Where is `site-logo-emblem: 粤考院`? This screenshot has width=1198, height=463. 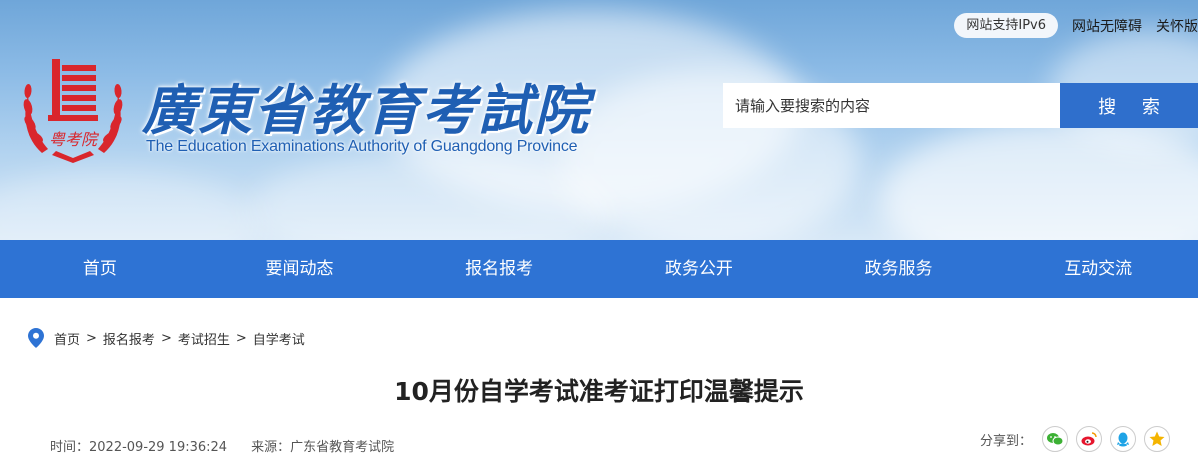 site-logo-emblem: 粤考院 is located at coordinates (73, 111).